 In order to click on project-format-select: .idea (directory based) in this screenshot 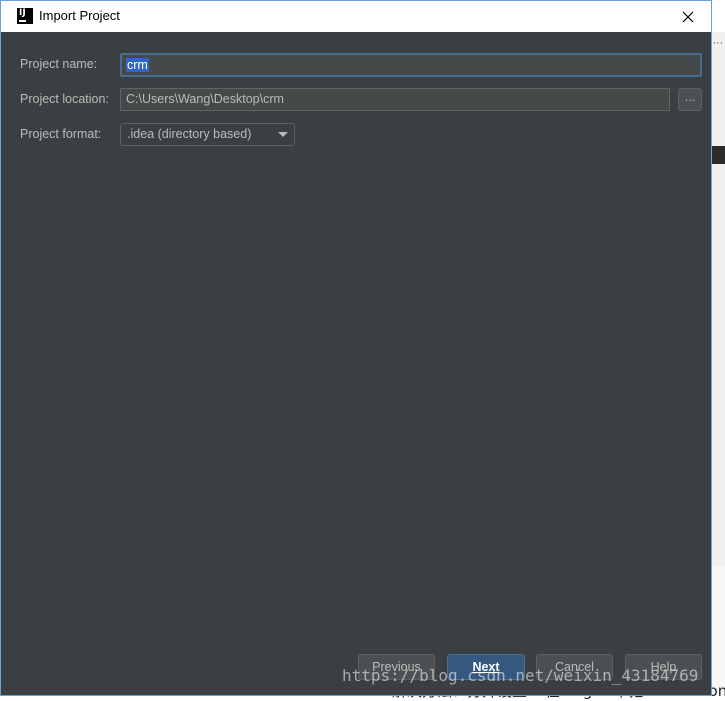, I will do `click(207, 134)`.